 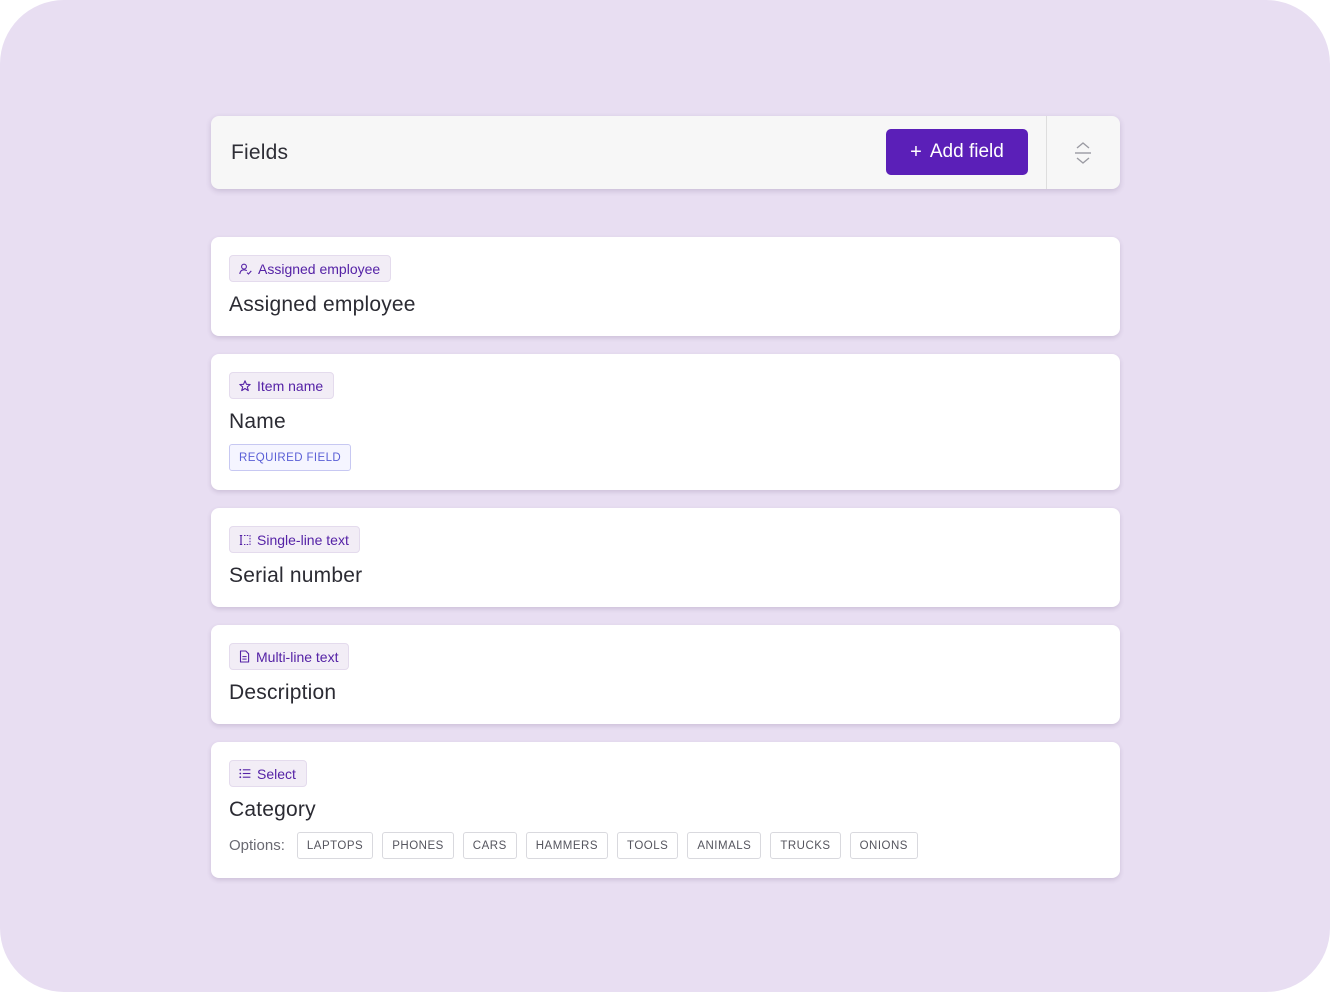 I want to click on add-field-button-label: Add field, so click(x=966, y=151).